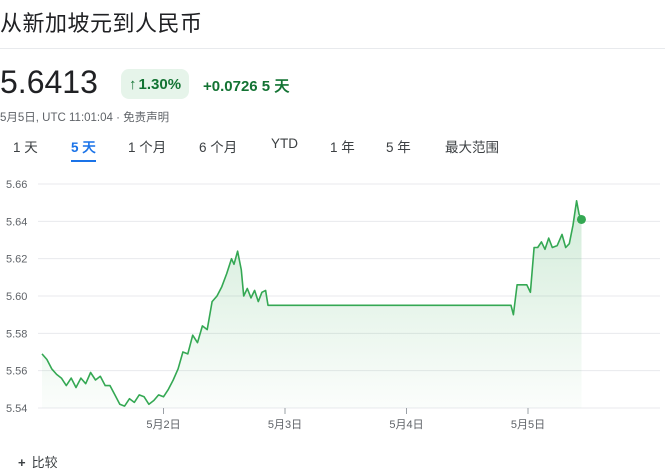 This screenshot has height=471, width=665. I want to click on current-price: 5.6413, so click(49, 82).